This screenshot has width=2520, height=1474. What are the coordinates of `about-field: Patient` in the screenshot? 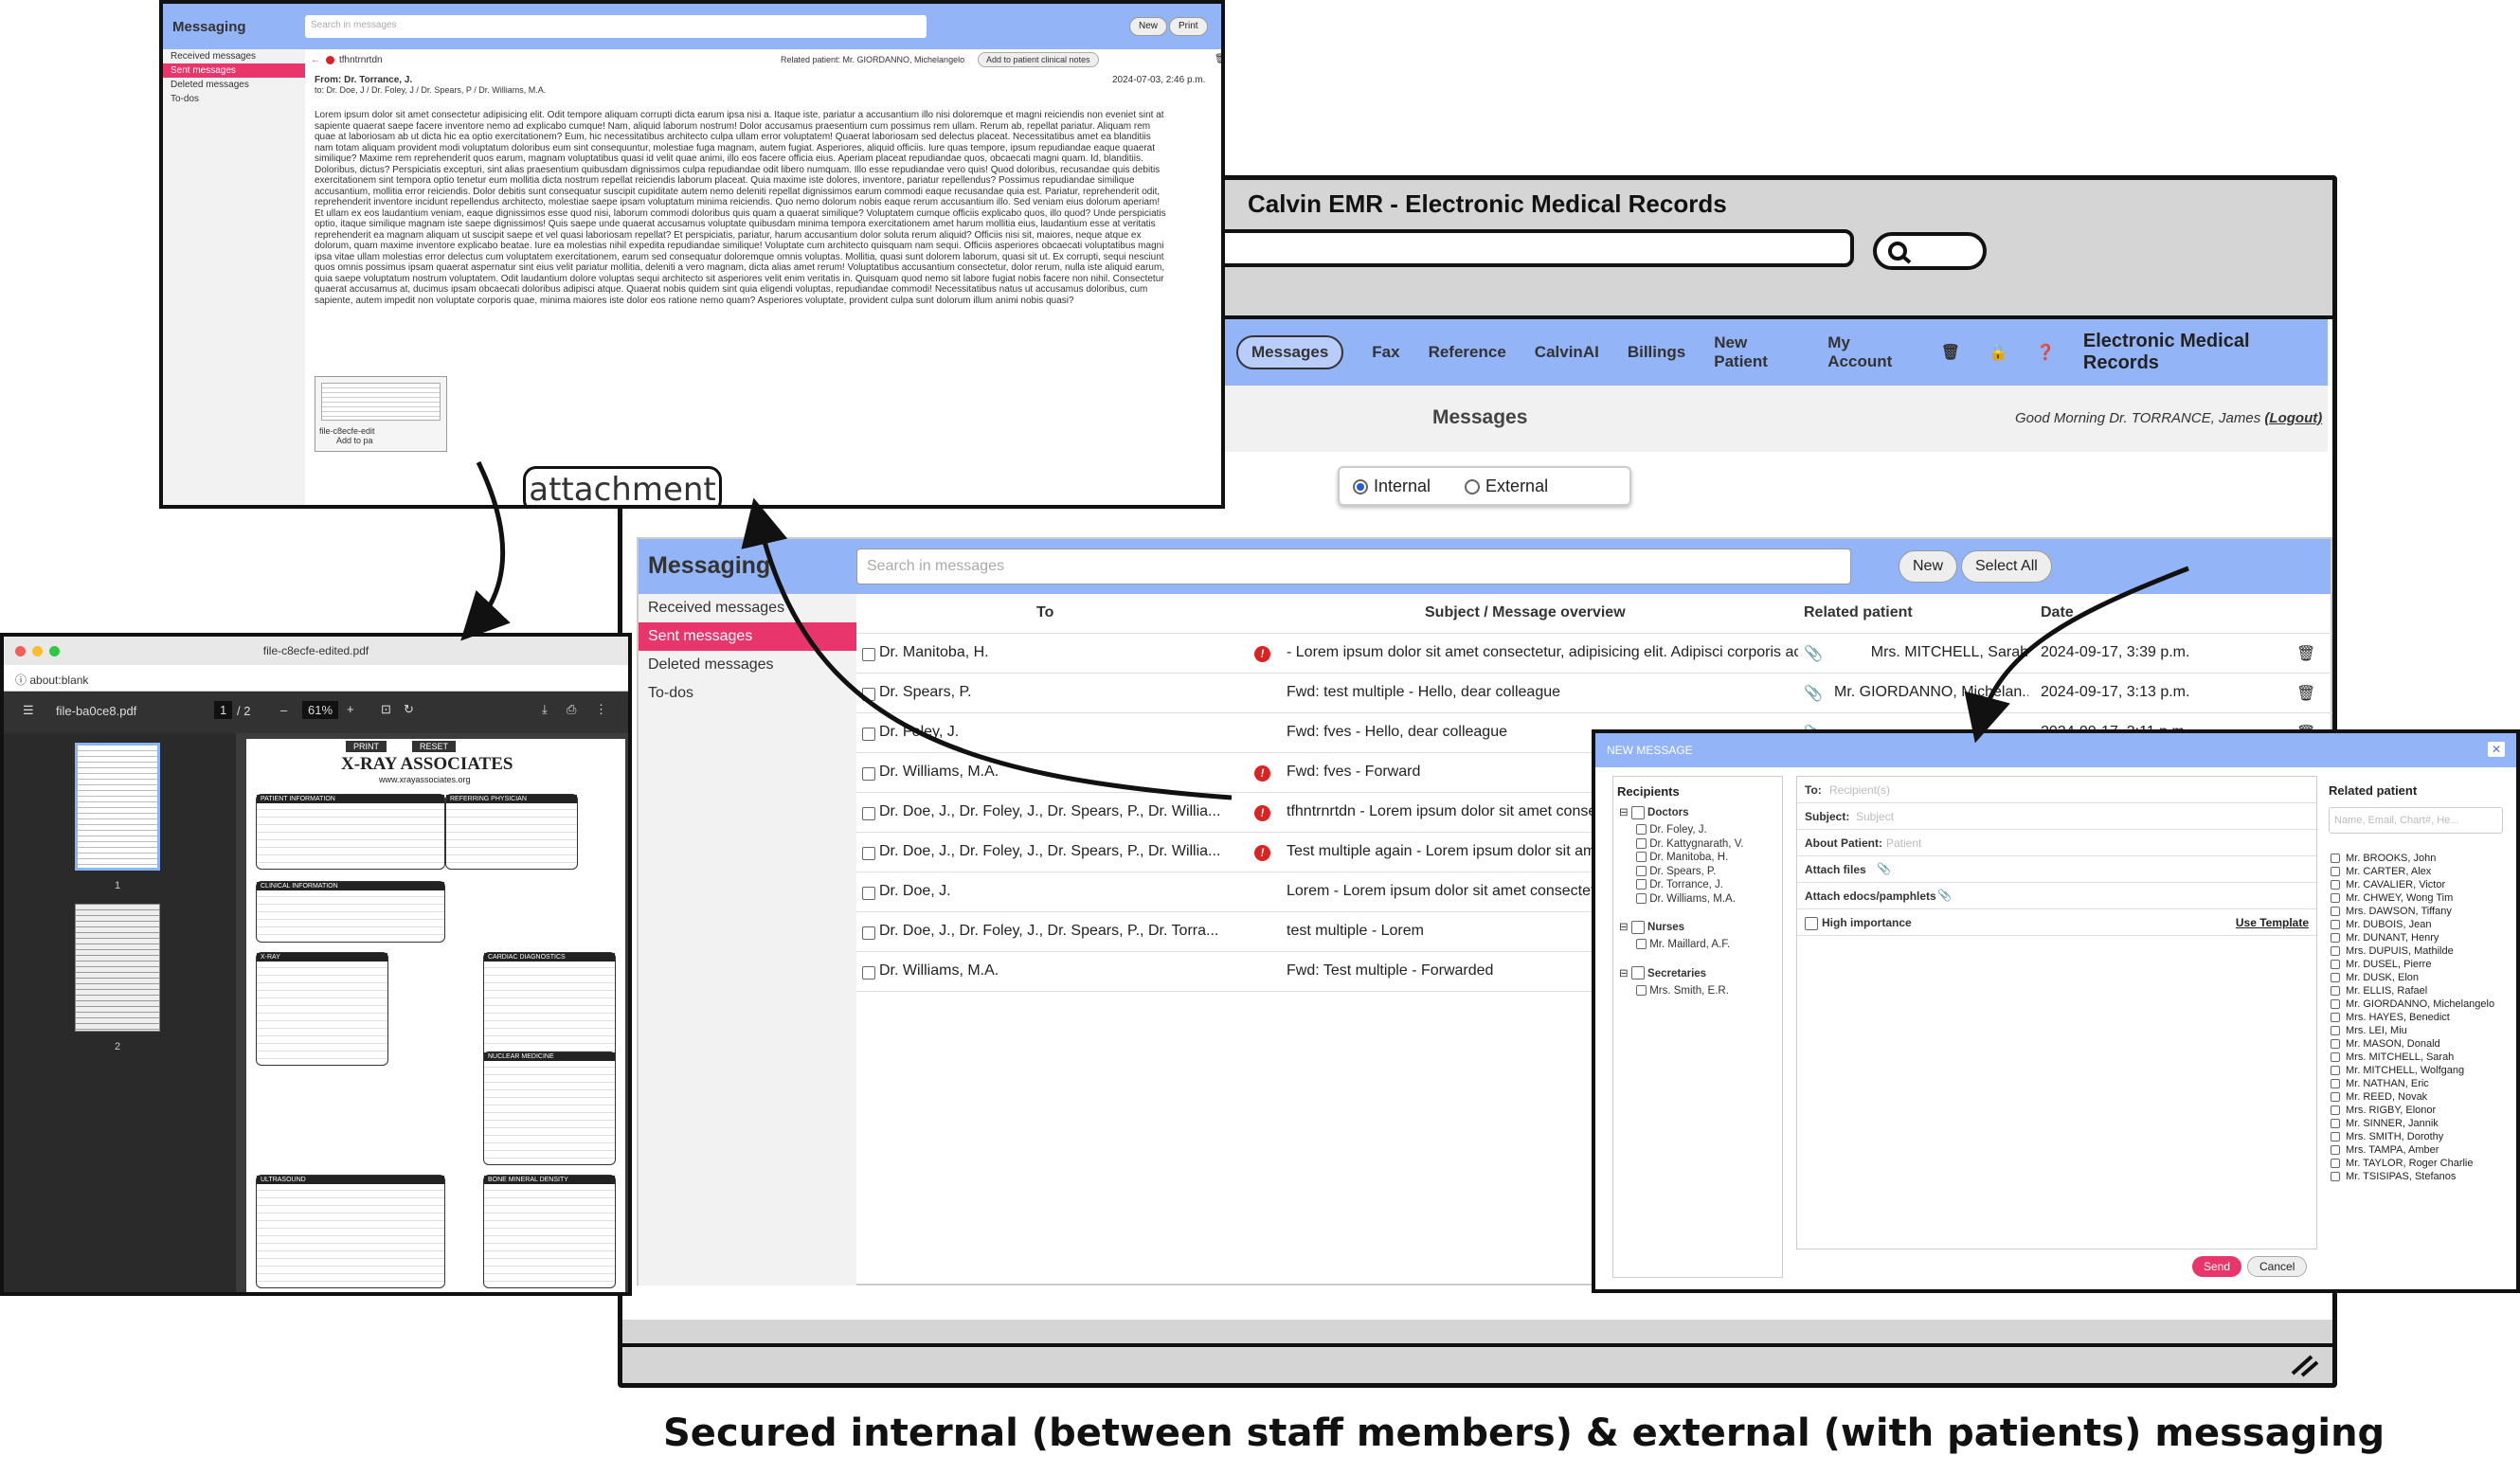 It's located at (1903, 843).